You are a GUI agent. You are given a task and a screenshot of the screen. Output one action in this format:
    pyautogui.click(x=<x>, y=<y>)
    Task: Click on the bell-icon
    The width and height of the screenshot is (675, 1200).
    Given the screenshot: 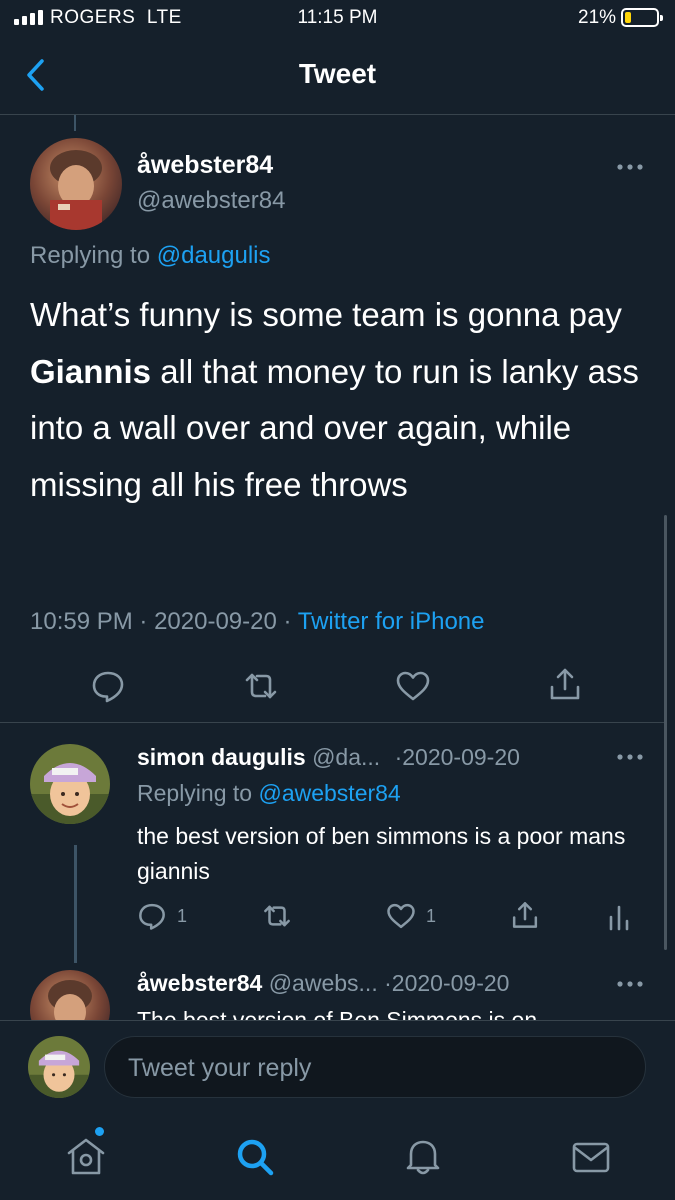 What is the action you would take?
    pyautogui.click(x=423, y=1157)
    